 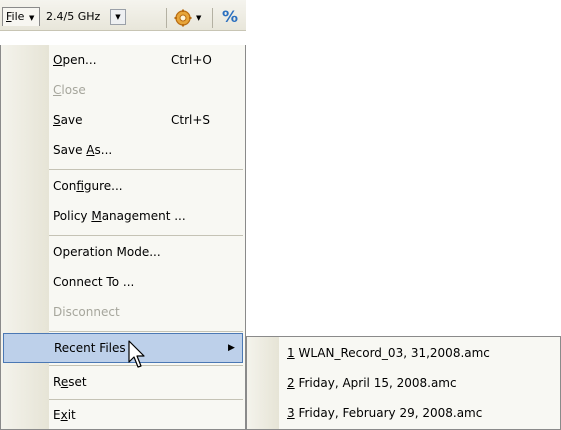 I want to click on file-menu-button: File ▼, so click(x=21, y=16).